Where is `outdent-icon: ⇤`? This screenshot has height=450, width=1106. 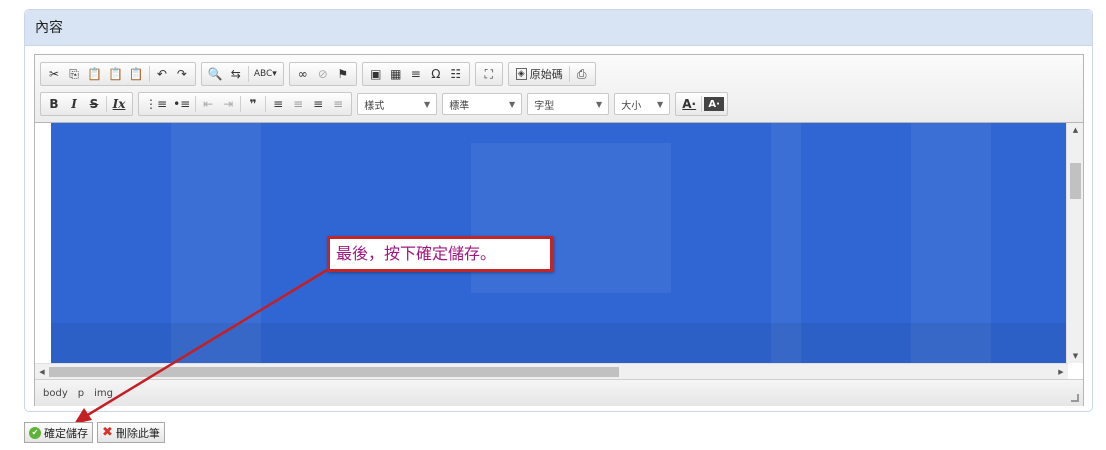 outdent-icon: ⇤ is located at coordinates (208, 104).